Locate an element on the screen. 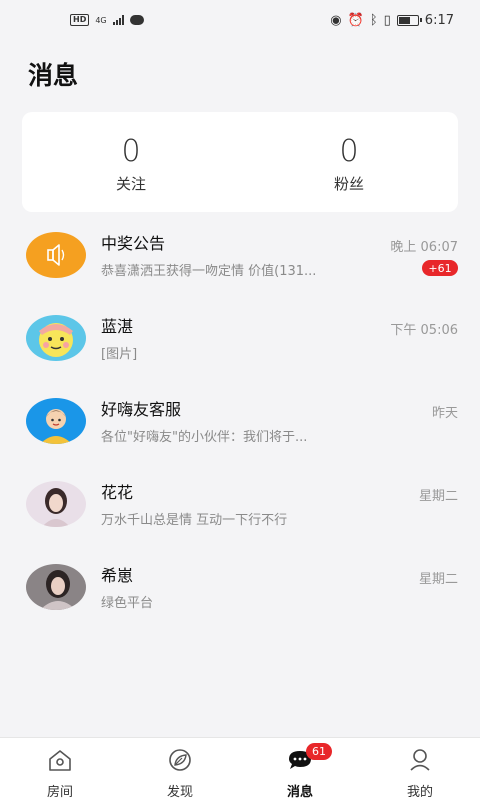 This screenshot has width=480, height=800. bottom-nav: 房间 发现 61 消息 我的 is located at coordinates (240, 768).